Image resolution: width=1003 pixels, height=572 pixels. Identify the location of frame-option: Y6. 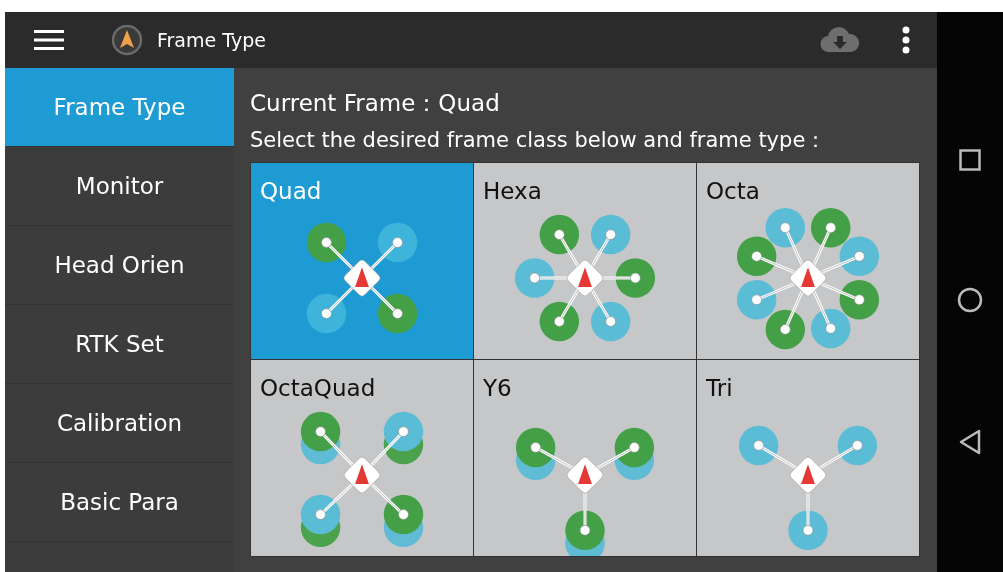
(585, 458).